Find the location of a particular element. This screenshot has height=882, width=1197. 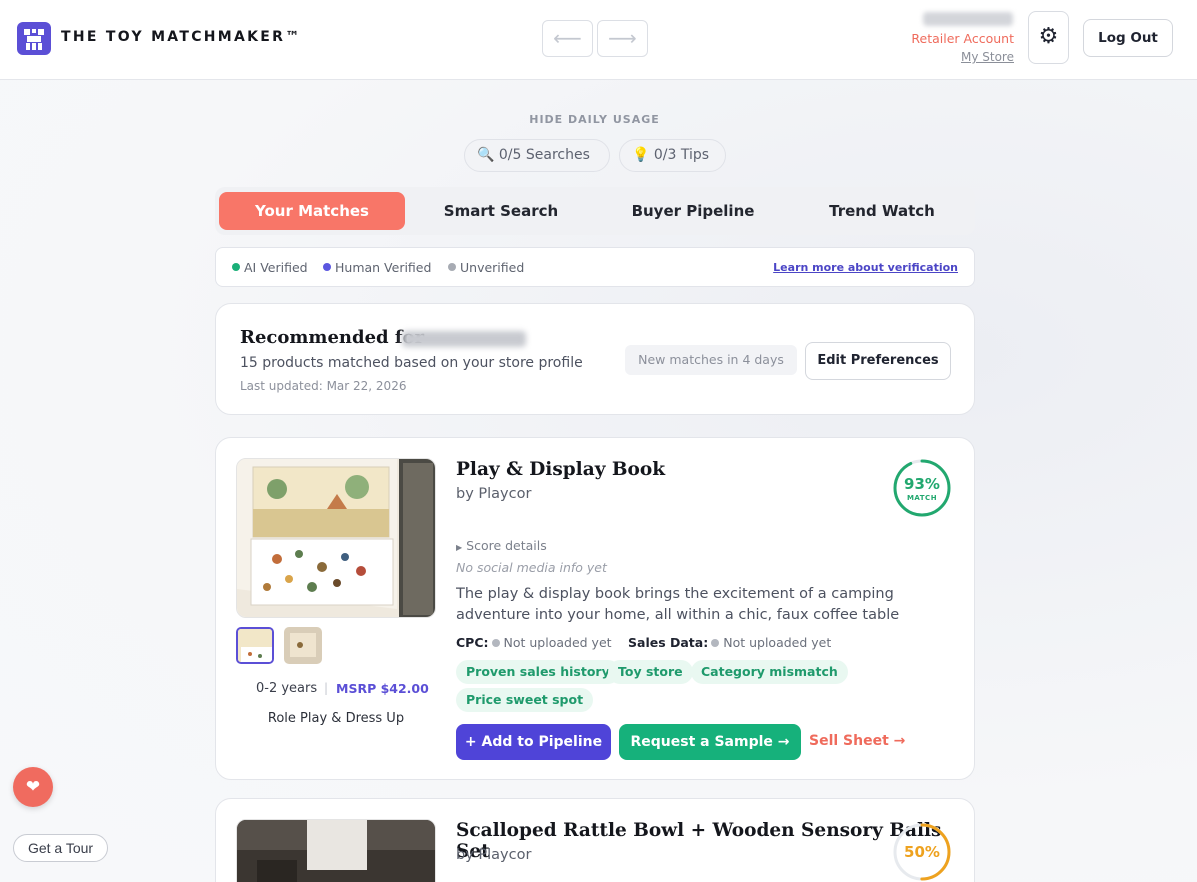

tab-buyer-pipeline: Buyer Pipeline is located at coordinates (693, 211).